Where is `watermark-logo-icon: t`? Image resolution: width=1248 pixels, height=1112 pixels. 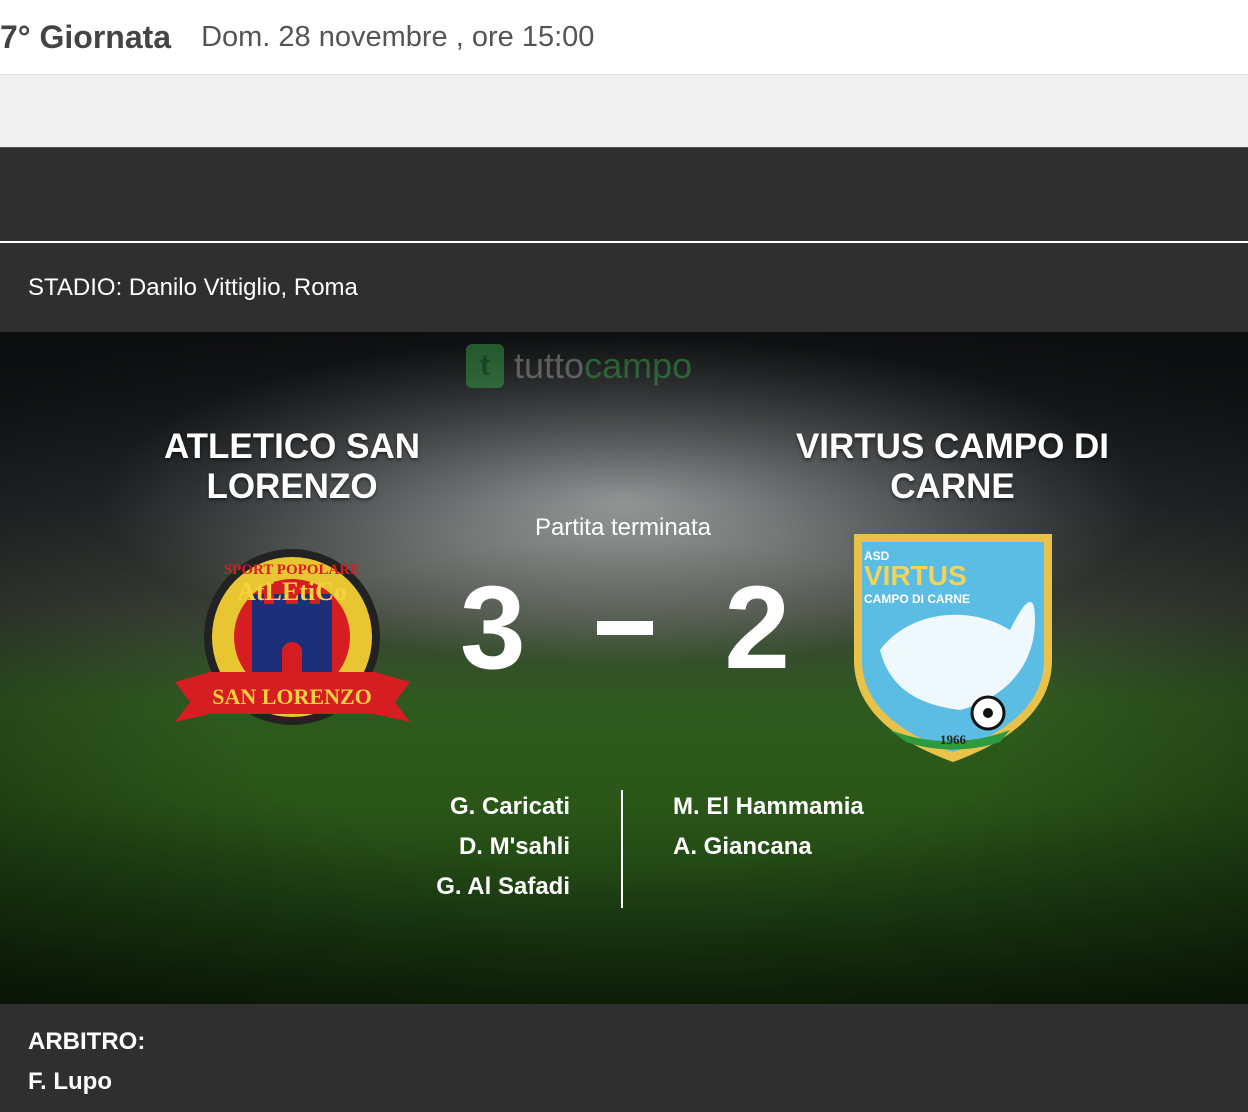 watermark-logo-icon: t is located at coordinates (485, 366).